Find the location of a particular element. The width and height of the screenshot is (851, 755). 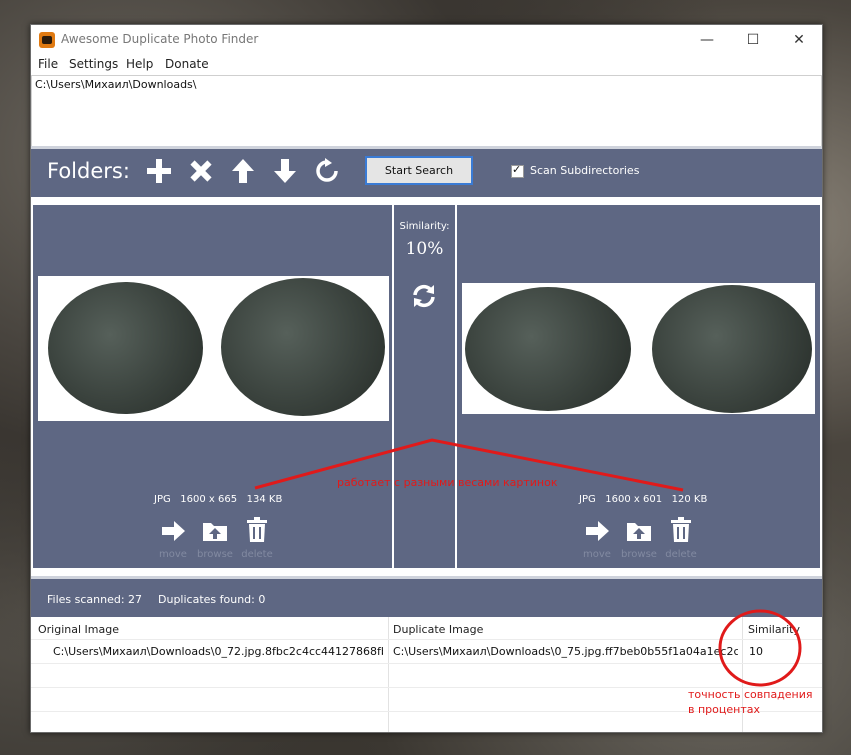

accuracy-annotation-line2: в процентах is located at coordinates (724, 709).